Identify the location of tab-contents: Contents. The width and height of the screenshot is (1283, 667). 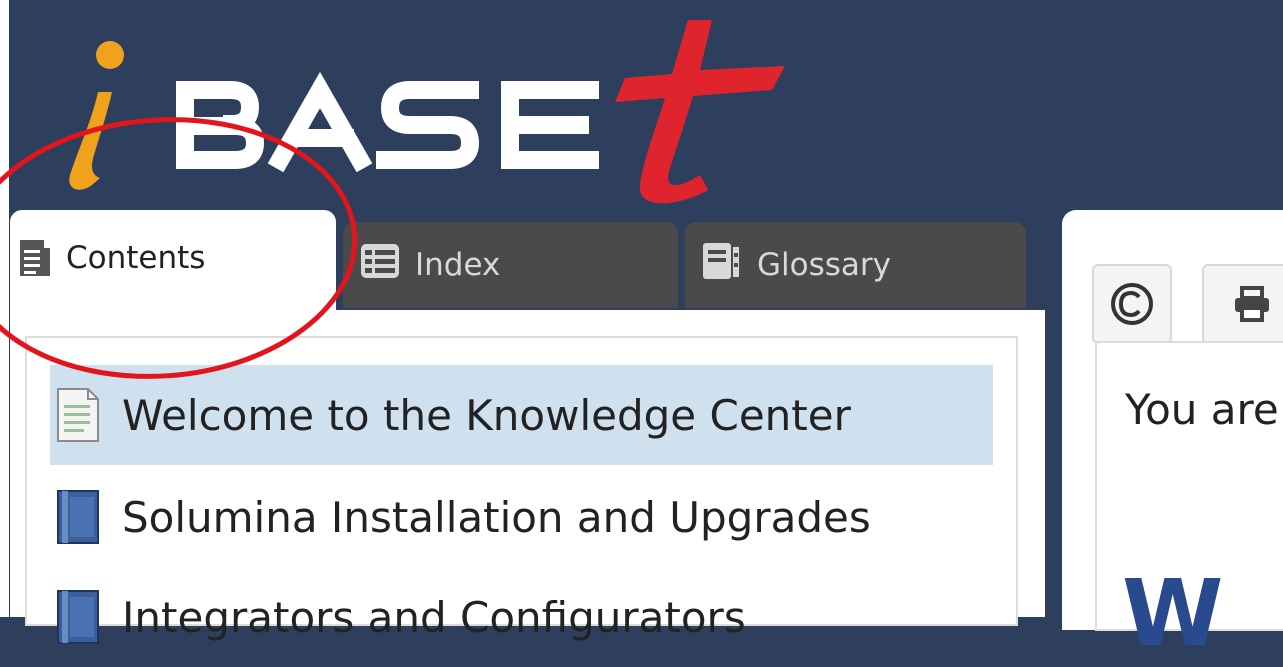
(173, 265).